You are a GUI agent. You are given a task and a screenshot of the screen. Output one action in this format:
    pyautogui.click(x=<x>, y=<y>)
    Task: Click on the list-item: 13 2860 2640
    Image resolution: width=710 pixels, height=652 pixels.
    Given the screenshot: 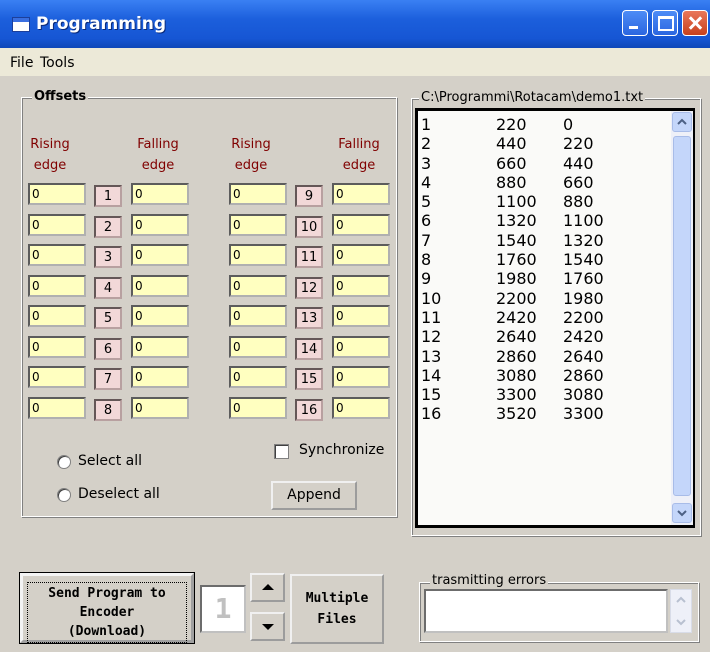 What is the action you would take?
    pyautogui.click(x=546, y=356)
    